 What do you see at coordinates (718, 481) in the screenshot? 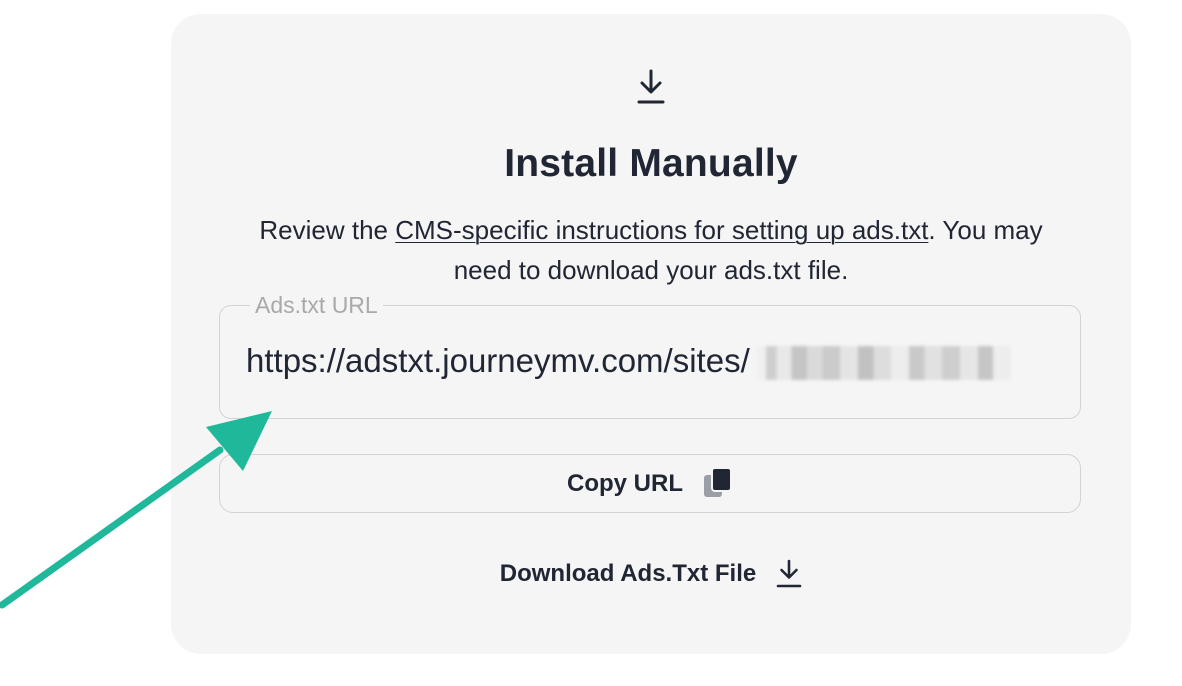
I see `copy-icon` at bounding box center [718, 481].